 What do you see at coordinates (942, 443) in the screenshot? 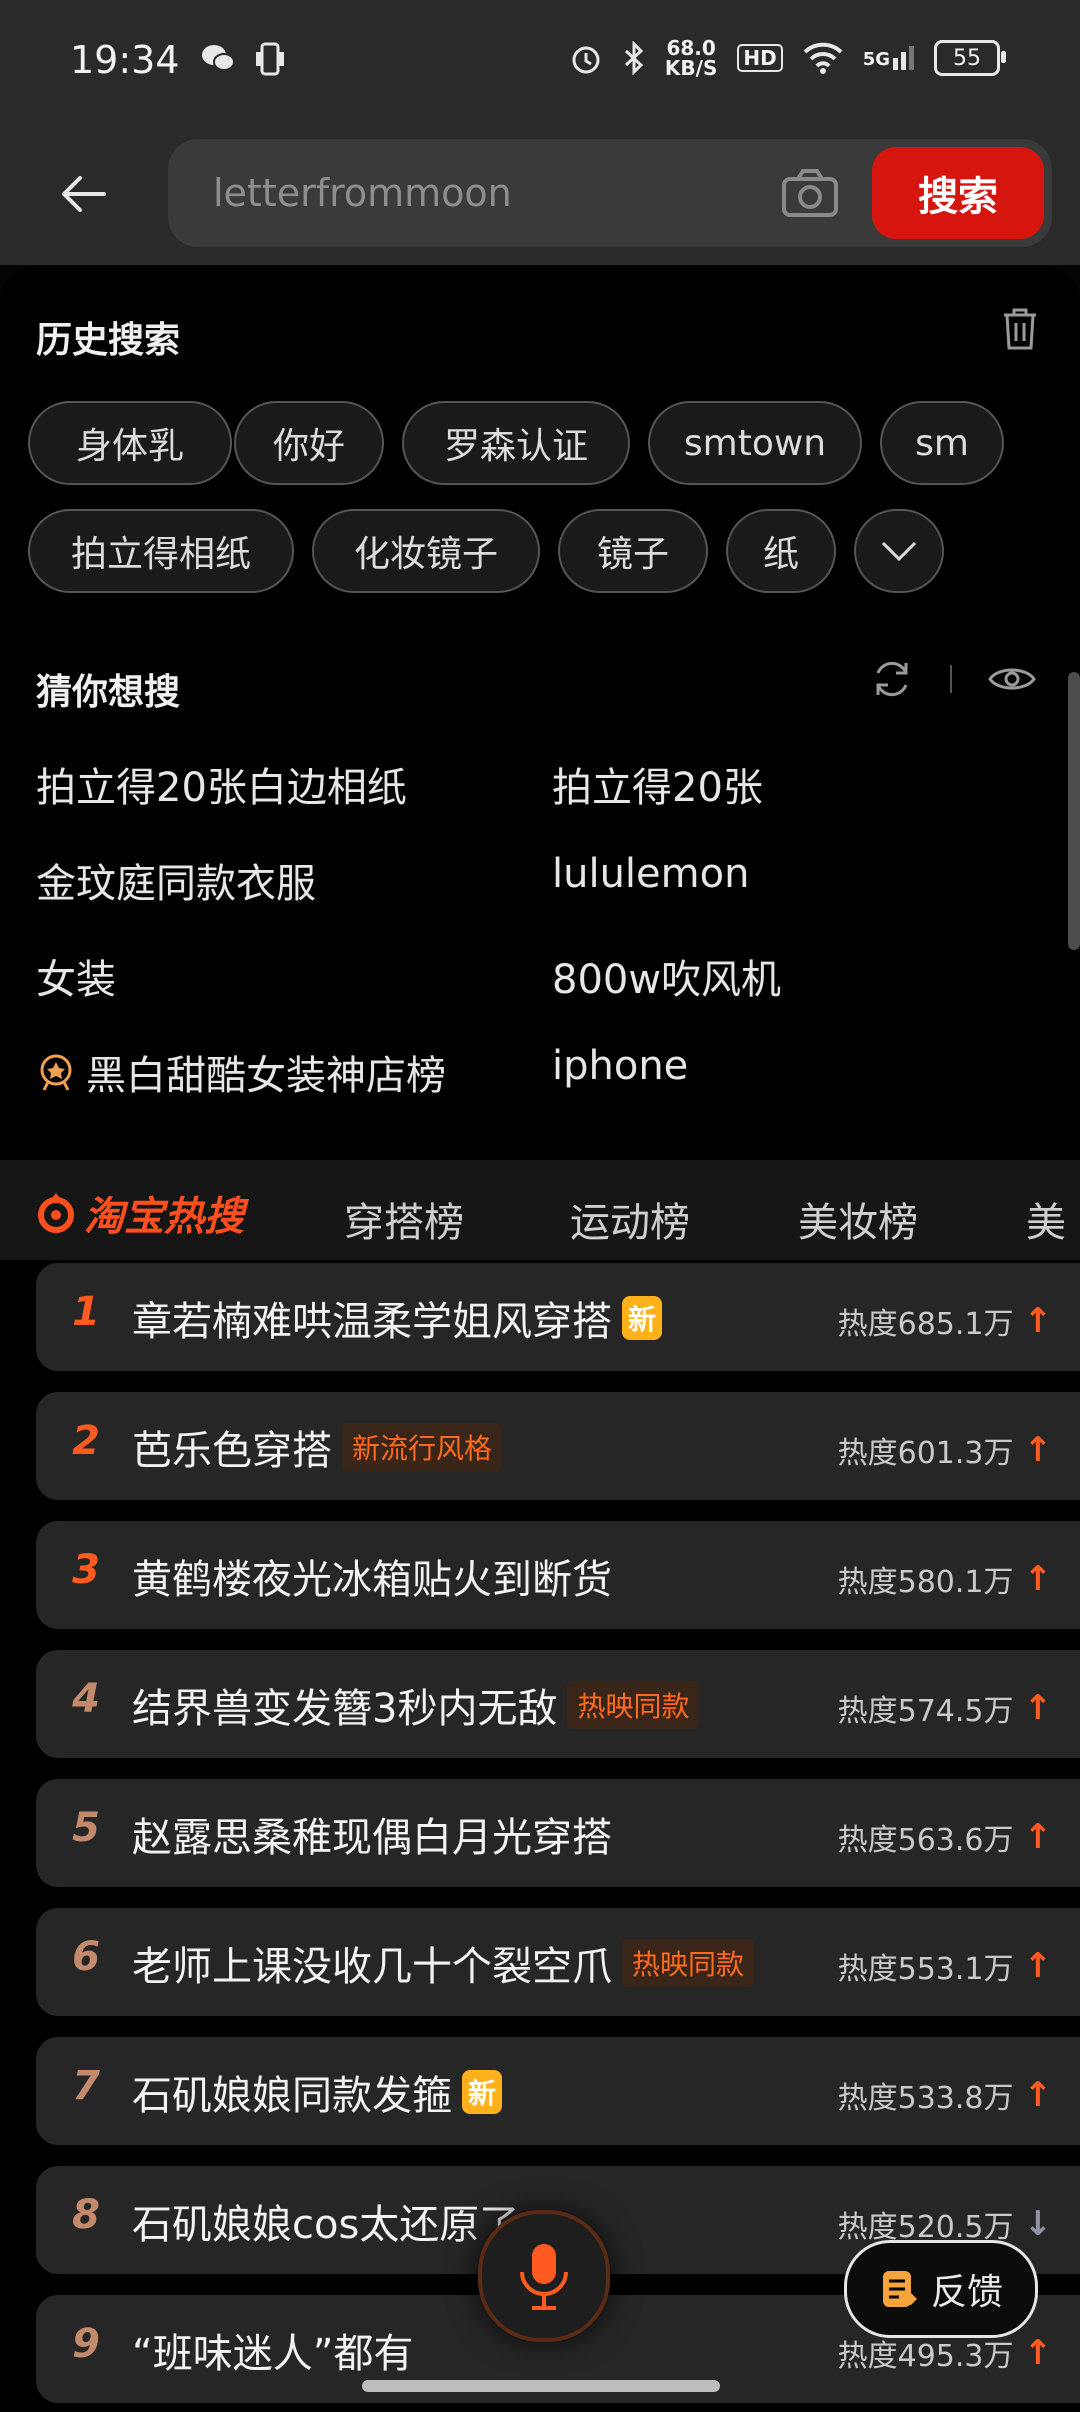
I see `history-chip: sm` at bounding box center [942, 443].